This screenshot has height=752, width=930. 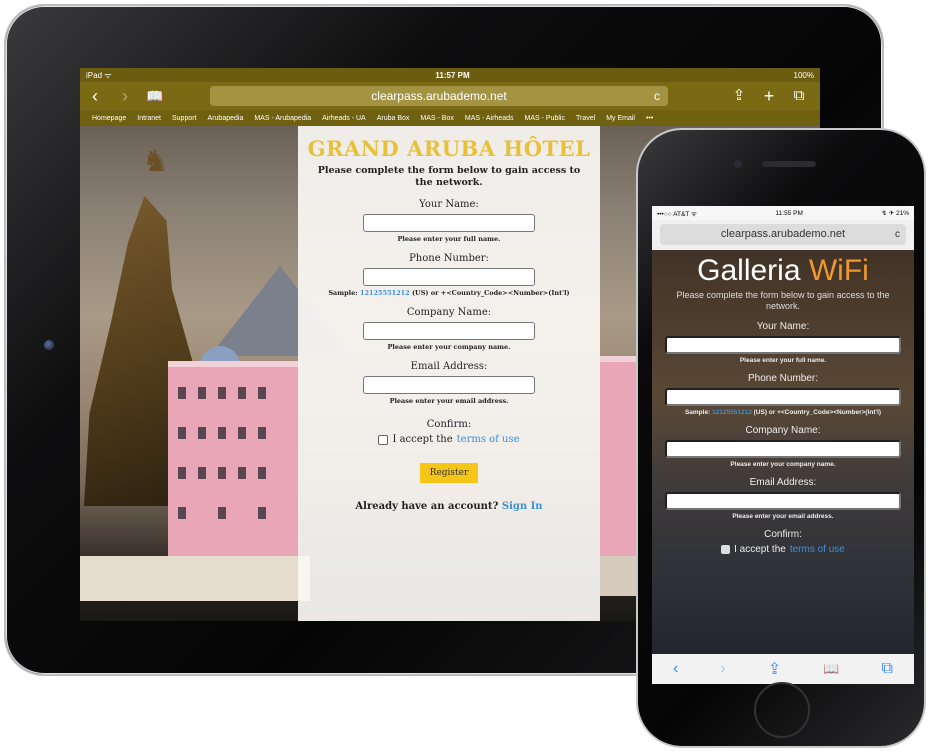 What do you see at coordinates (149, 118) in the screenshot?
I see `bookmark-intranet: Intranet` at bounding box center [149, 118].